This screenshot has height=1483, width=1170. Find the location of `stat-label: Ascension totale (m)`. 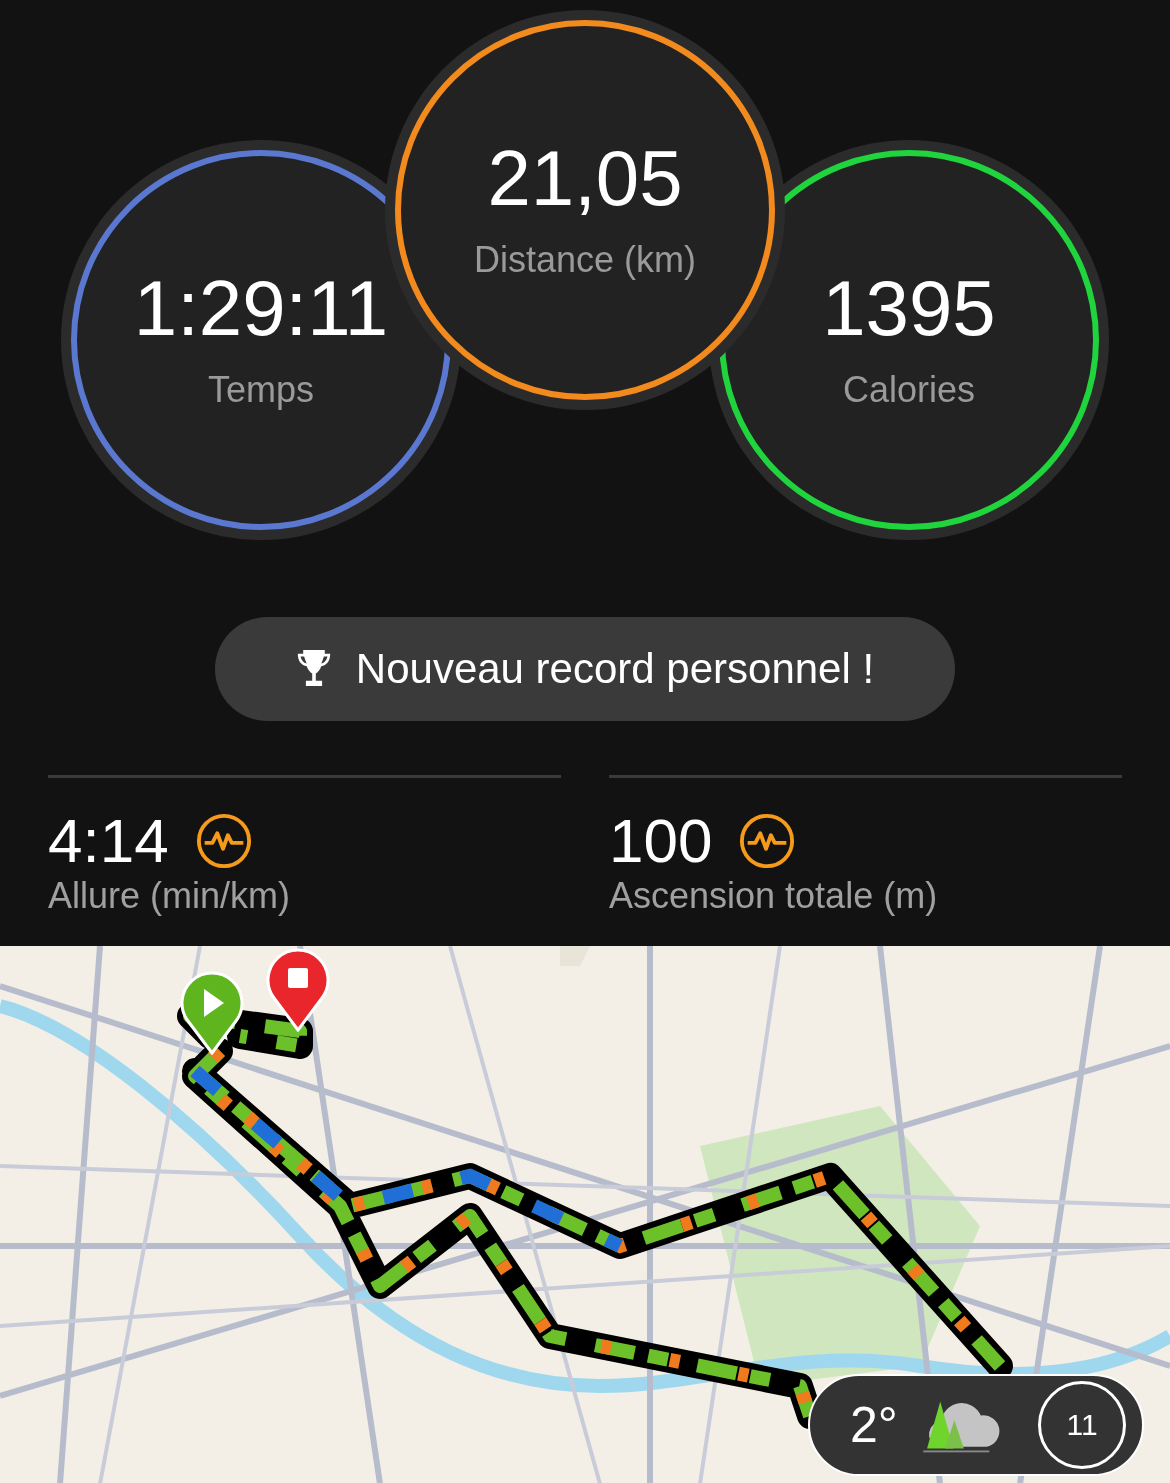

stat-label: Ascension totale (m) is located at coordinates (774, 896).